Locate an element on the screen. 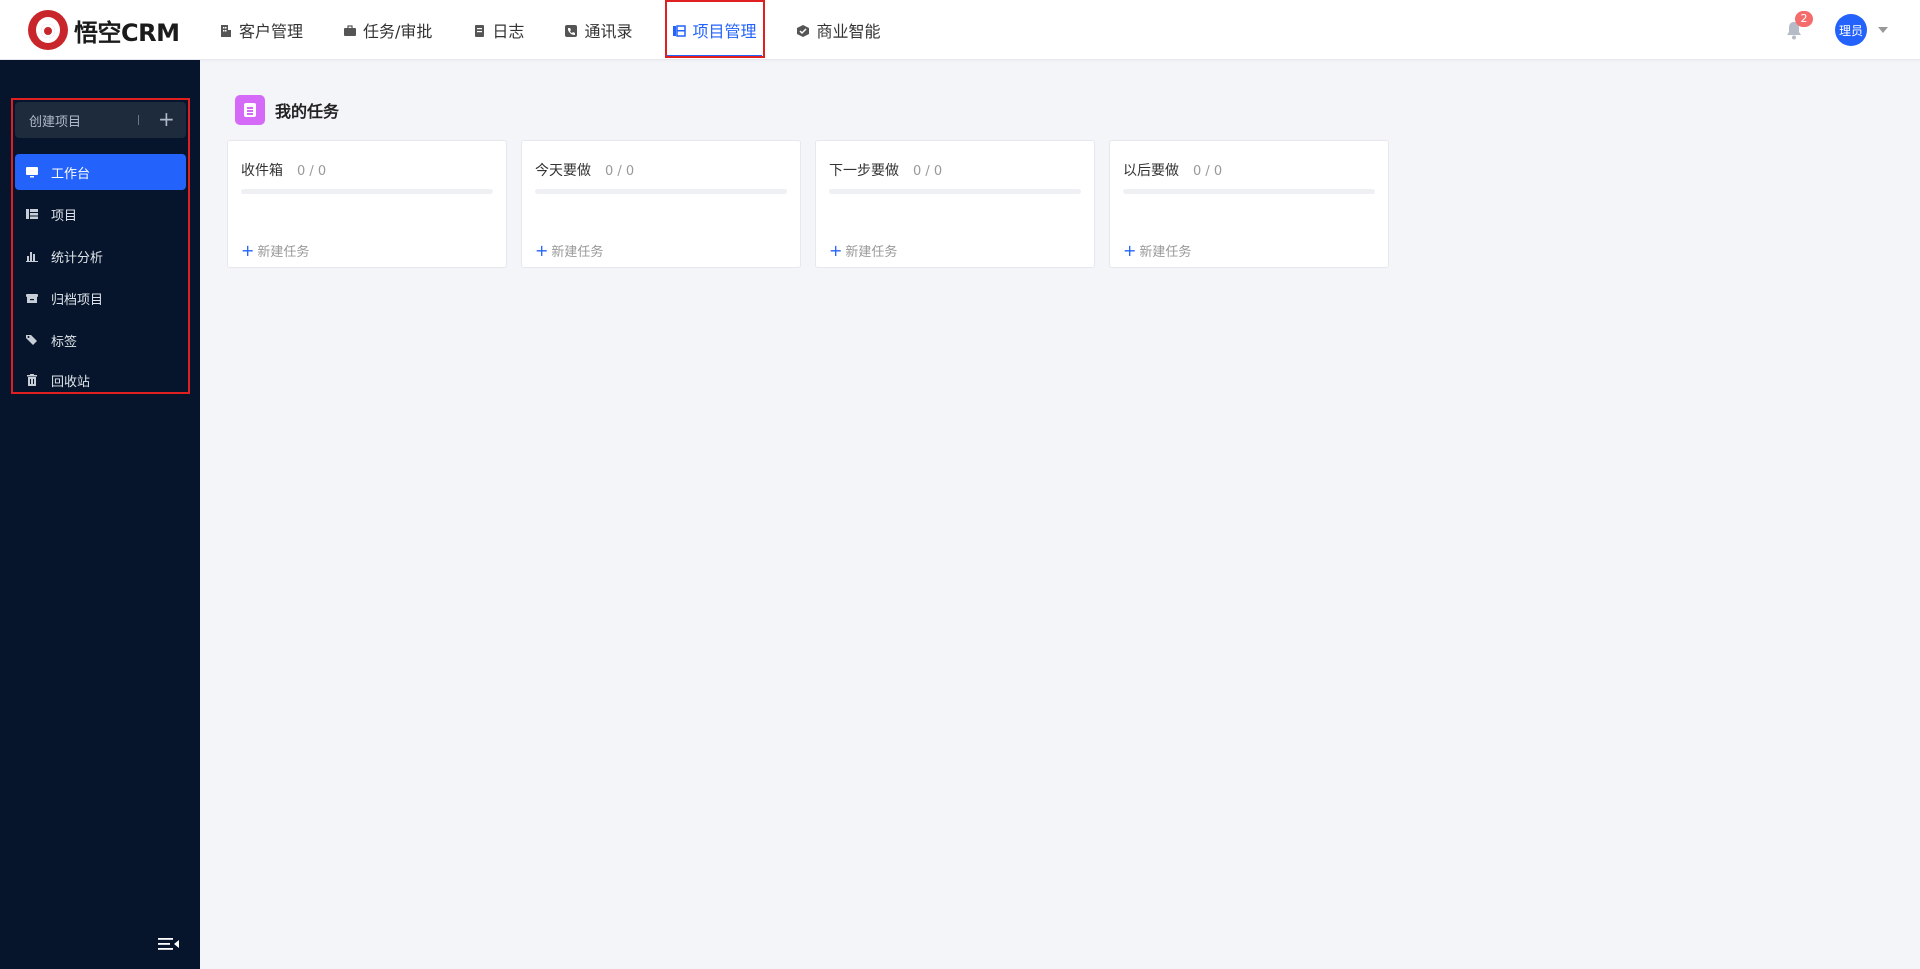 The height and width of the screenshot is (969, 1920). notebook-icon is located at coordinates (479, 30).